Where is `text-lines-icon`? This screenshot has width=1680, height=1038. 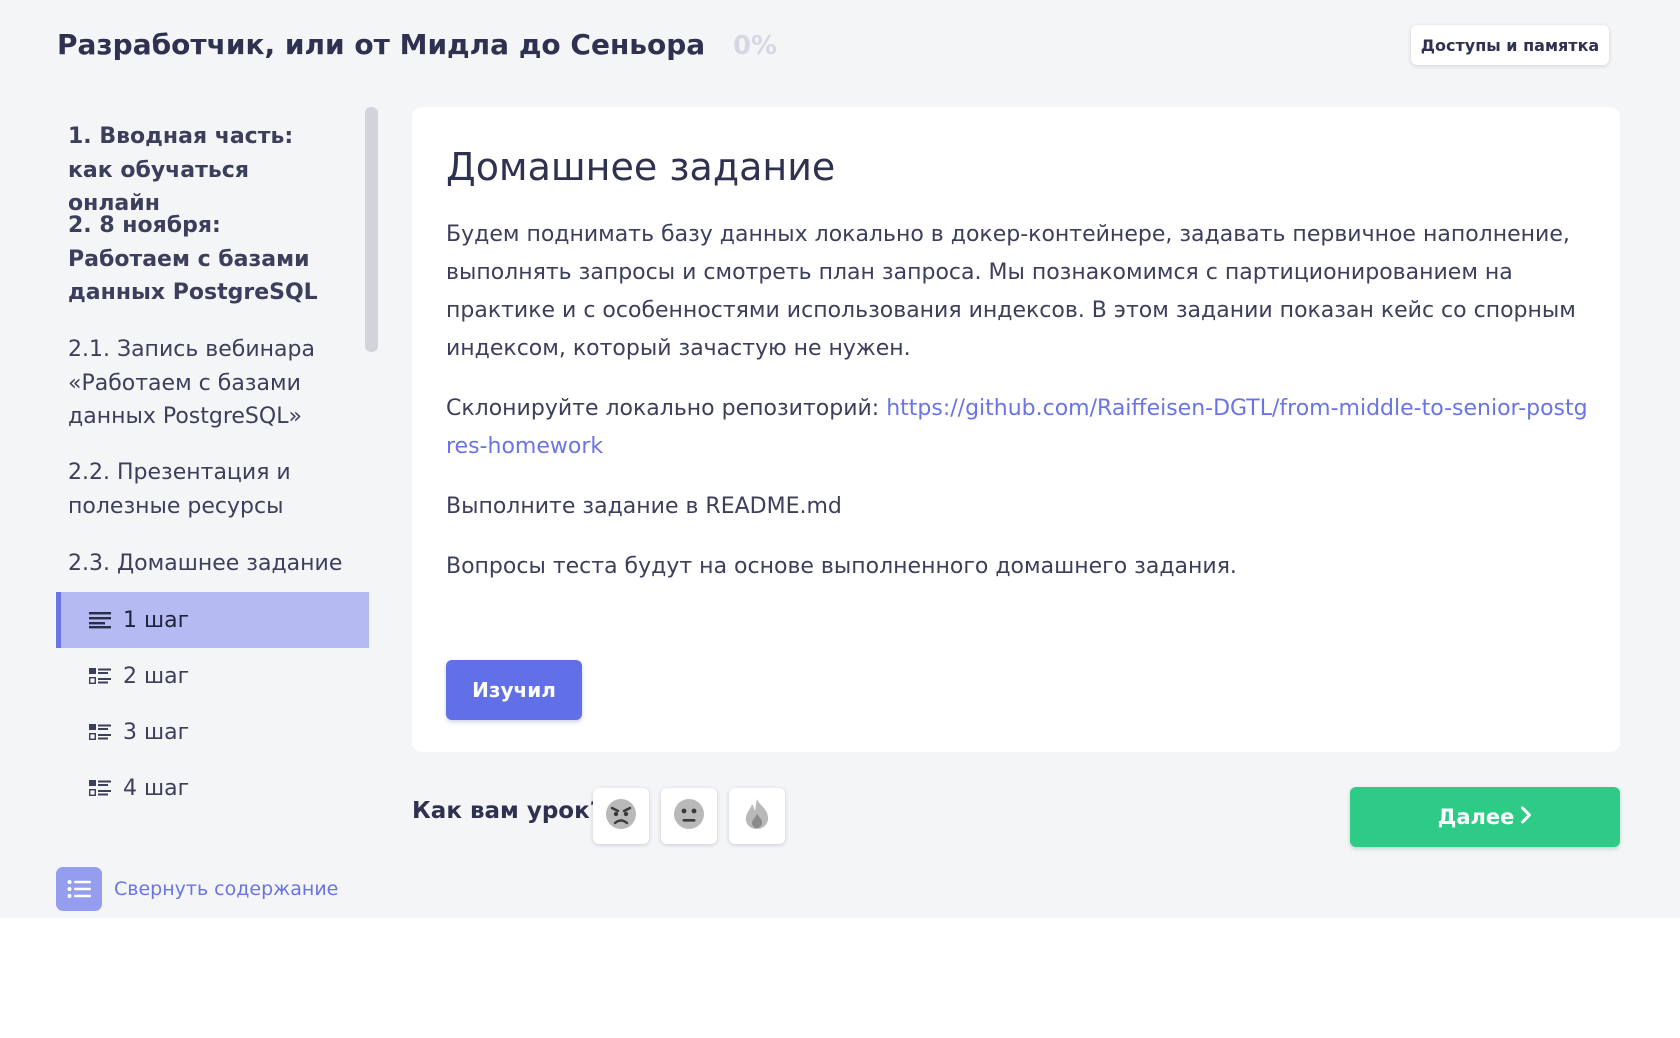
text-lines-icon is located at coordinates (100, 620).